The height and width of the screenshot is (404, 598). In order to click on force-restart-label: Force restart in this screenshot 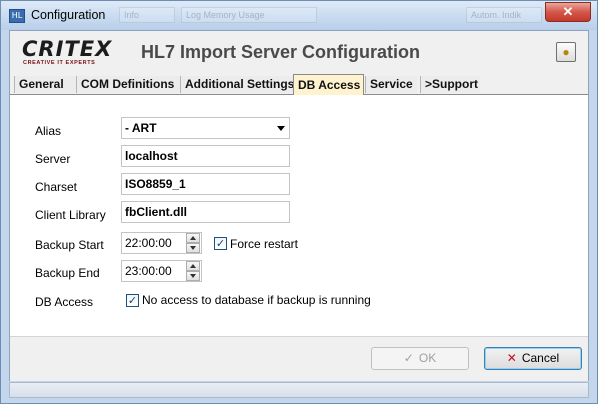, I will do `click(264, 244)`.